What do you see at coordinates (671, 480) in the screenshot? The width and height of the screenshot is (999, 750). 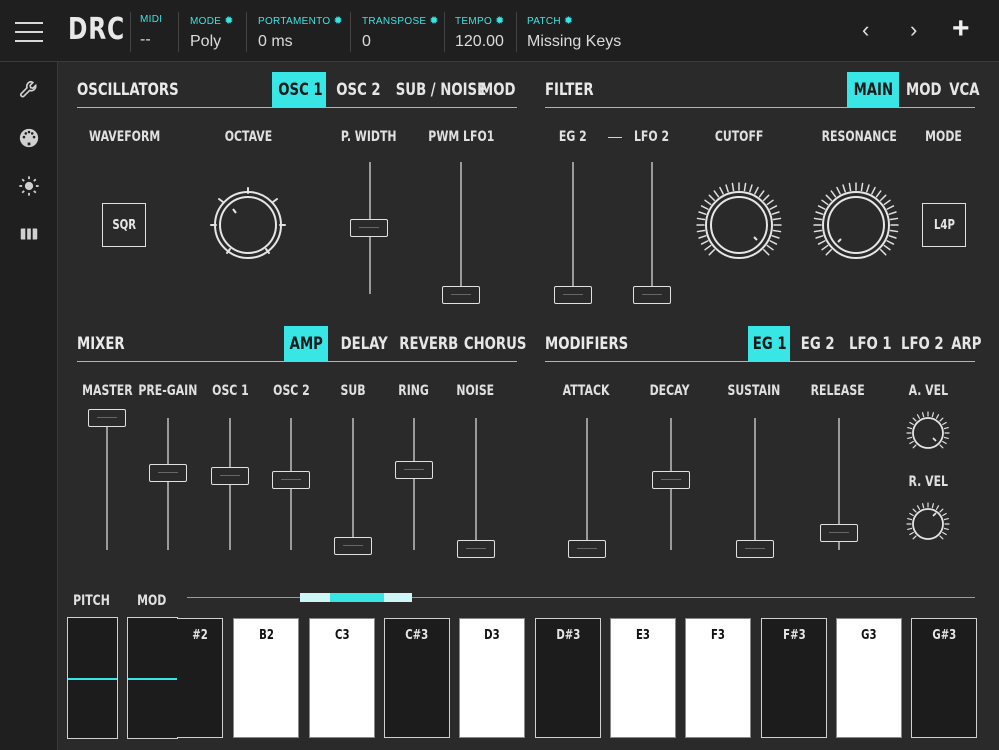 I see `decay-slider` at bounding box center [671, 480].